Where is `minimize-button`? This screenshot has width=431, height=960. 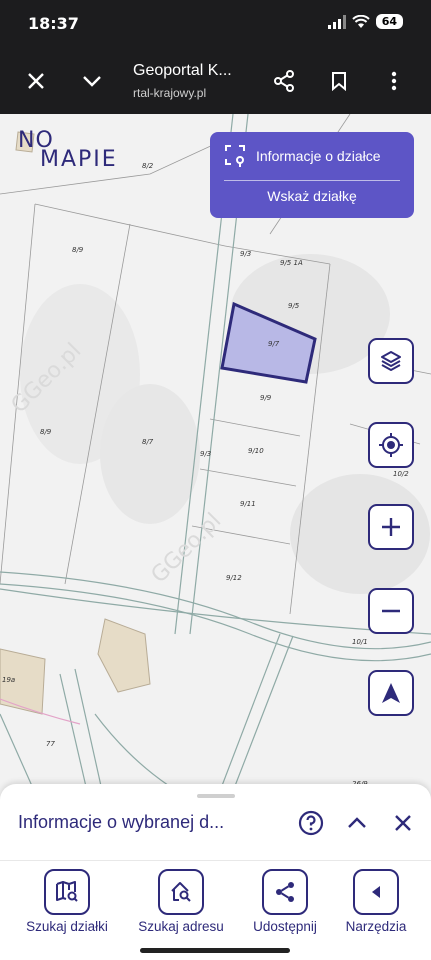
minimize-button is located at coordinates (92, 81).